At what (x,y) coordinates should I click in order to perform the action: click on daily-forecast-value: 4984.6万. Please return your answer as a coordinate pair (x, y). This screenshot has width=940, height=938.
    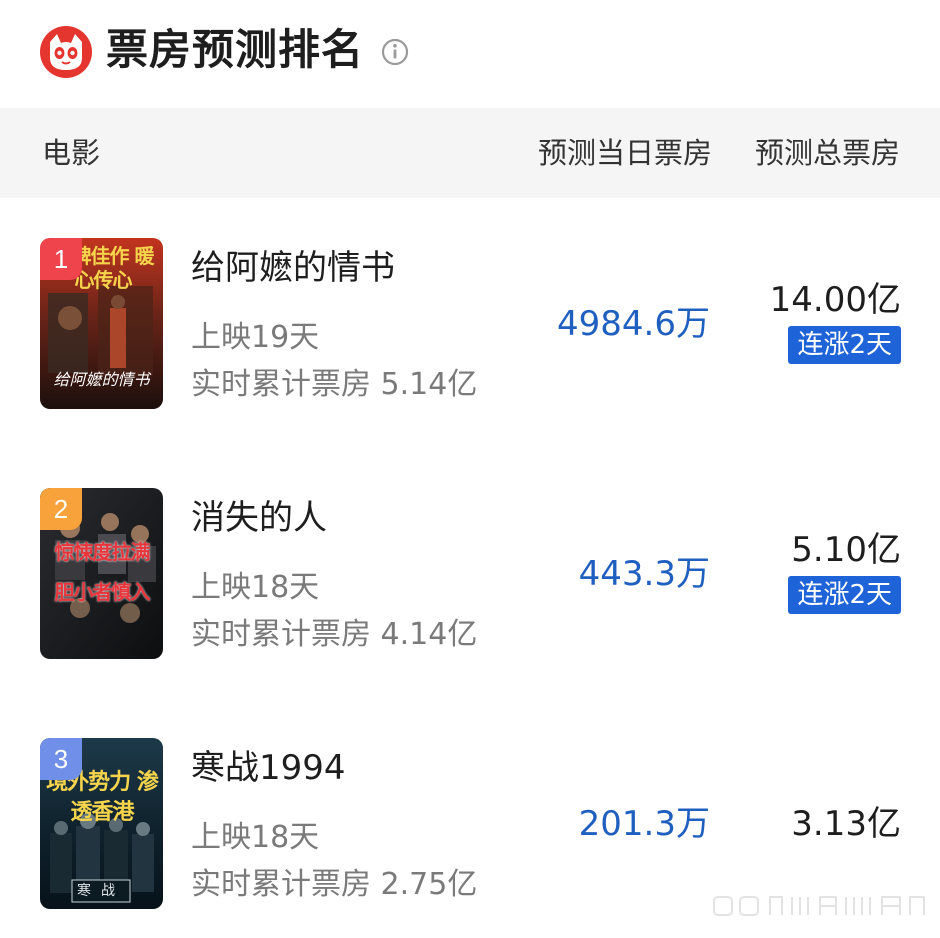
    Looking at the image, I should click on (633, 324).